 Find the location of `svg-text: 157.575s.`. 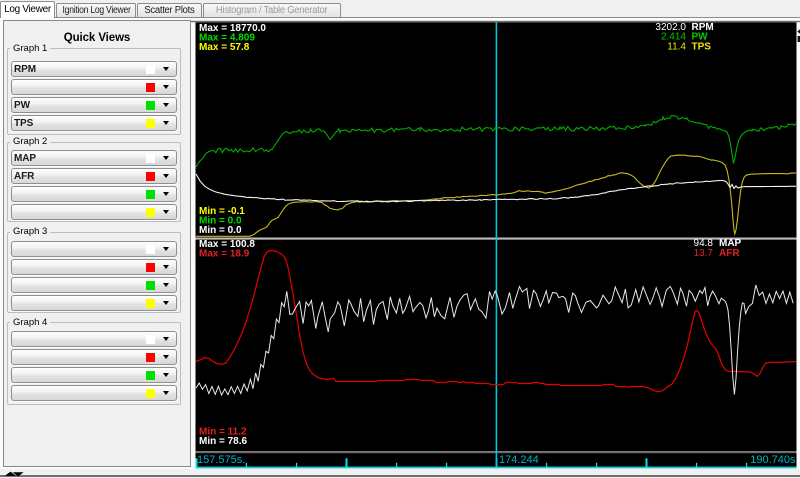

svg-text: 157.575s. is located at coordinates (221, 460).